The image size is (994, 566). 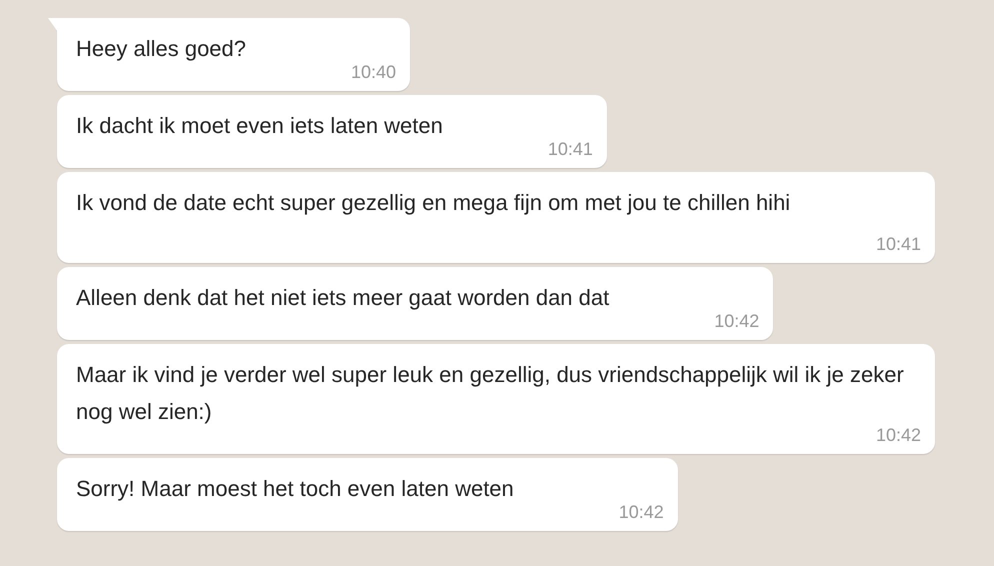 I want to click on message-text: Ik dacht ik moet even iets laten weten, so click(x=259, y=125).